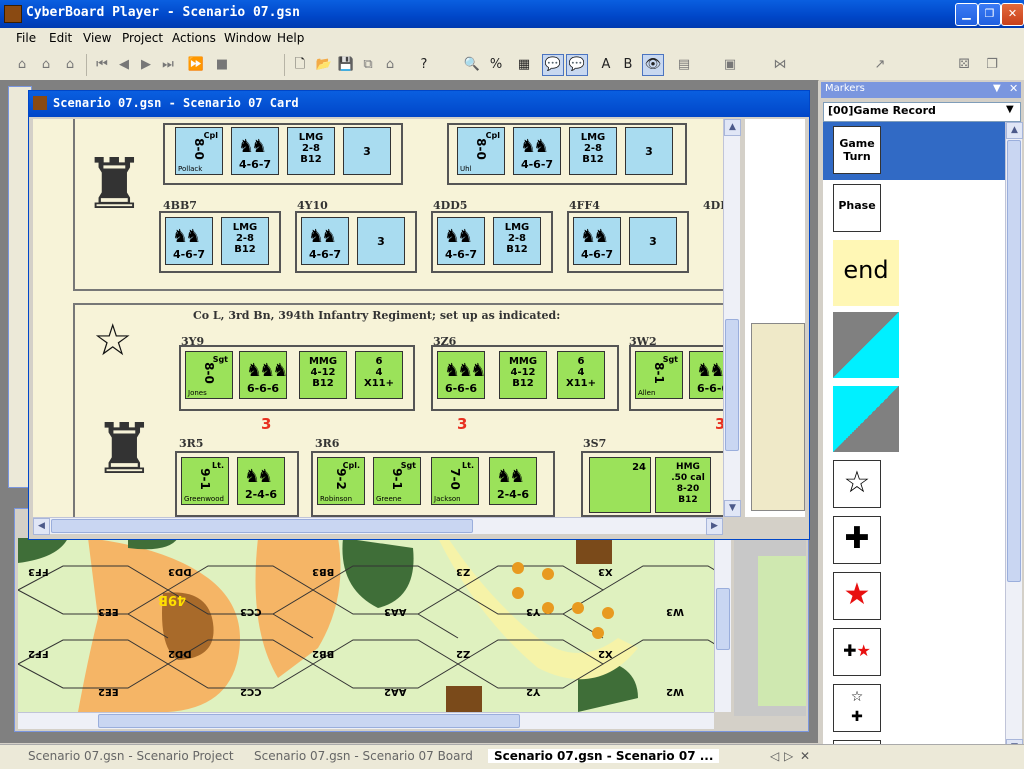  What do you see at coordinates (366, 720) in the screenshot?
I see `board-hscroll` at bounding box center [366, 720].